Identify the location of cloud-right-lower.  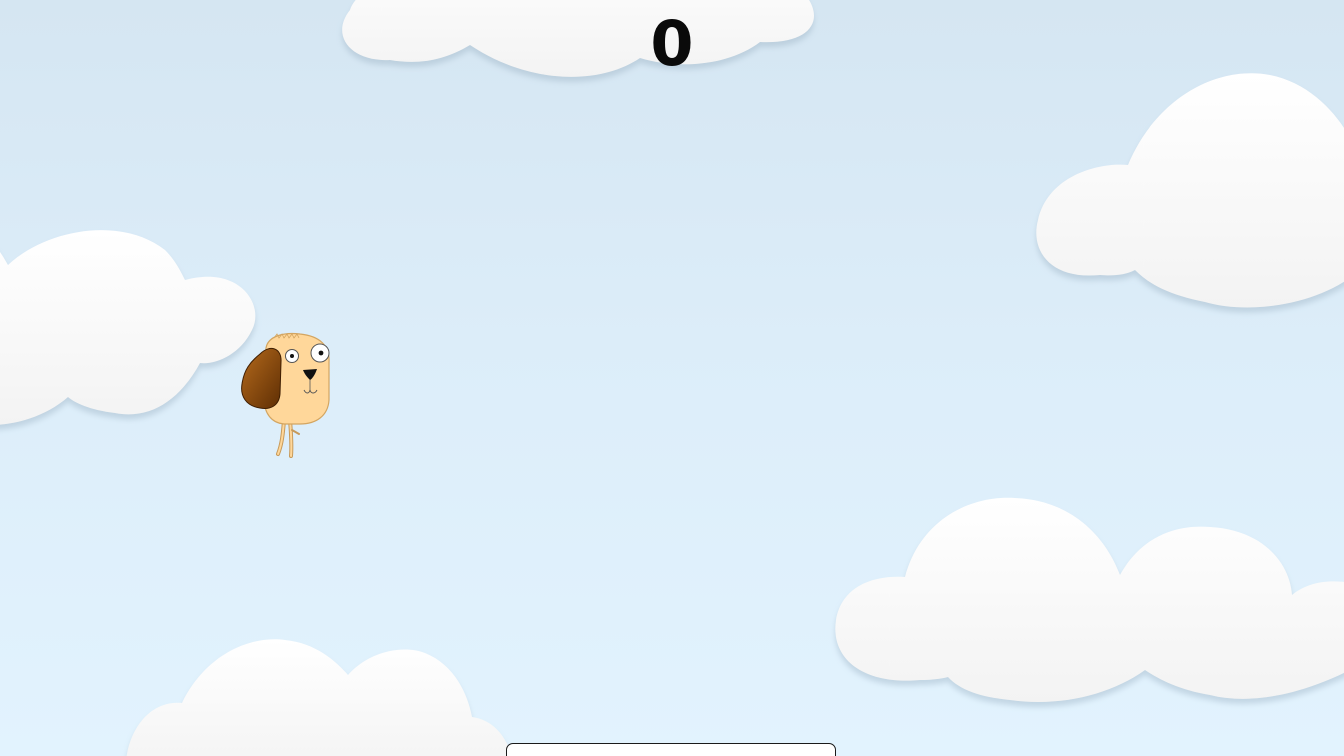
(1089, 599).